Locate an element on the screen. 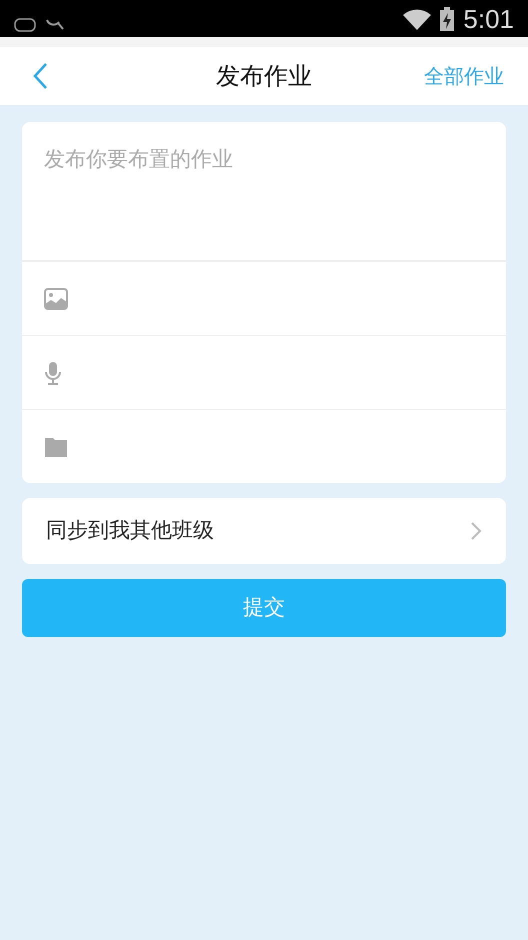 This screenshot has height=940, width=528. folder-icon is located at coordinates (56, 447).